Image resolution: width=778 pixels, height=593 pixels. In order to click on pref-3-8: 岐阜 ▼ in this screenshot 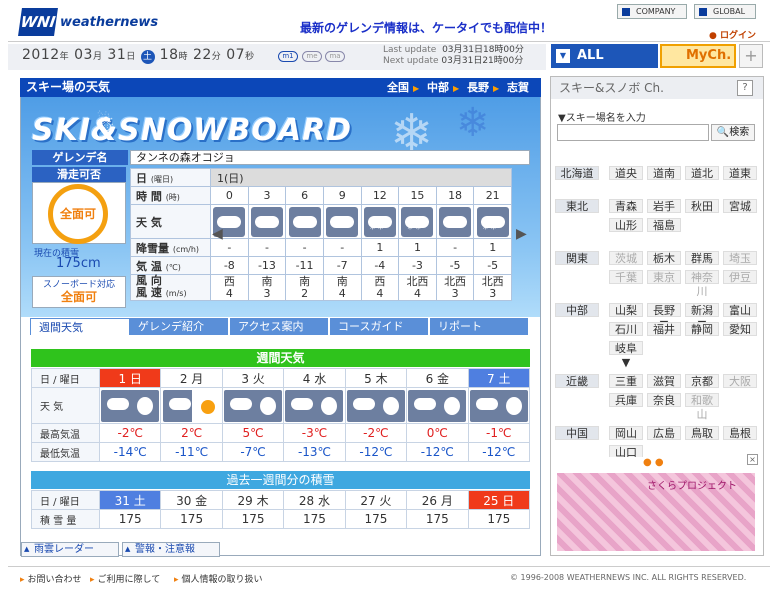, I will do `click(626, 355)`.